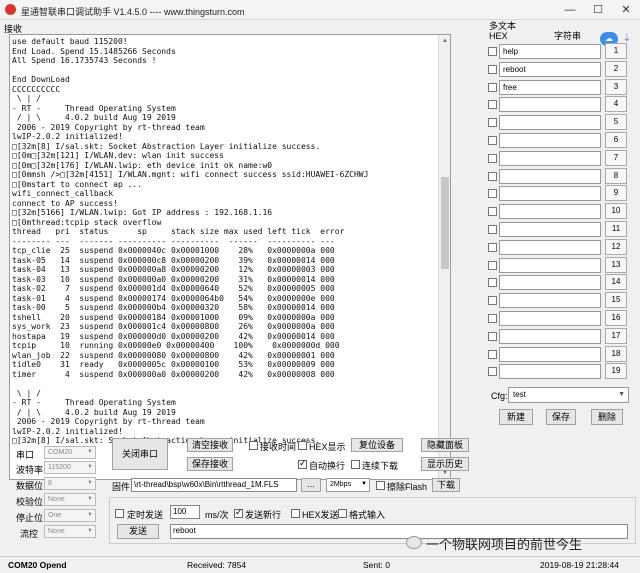  I want to click on multitext-send-button: 9, so click(616, 193).